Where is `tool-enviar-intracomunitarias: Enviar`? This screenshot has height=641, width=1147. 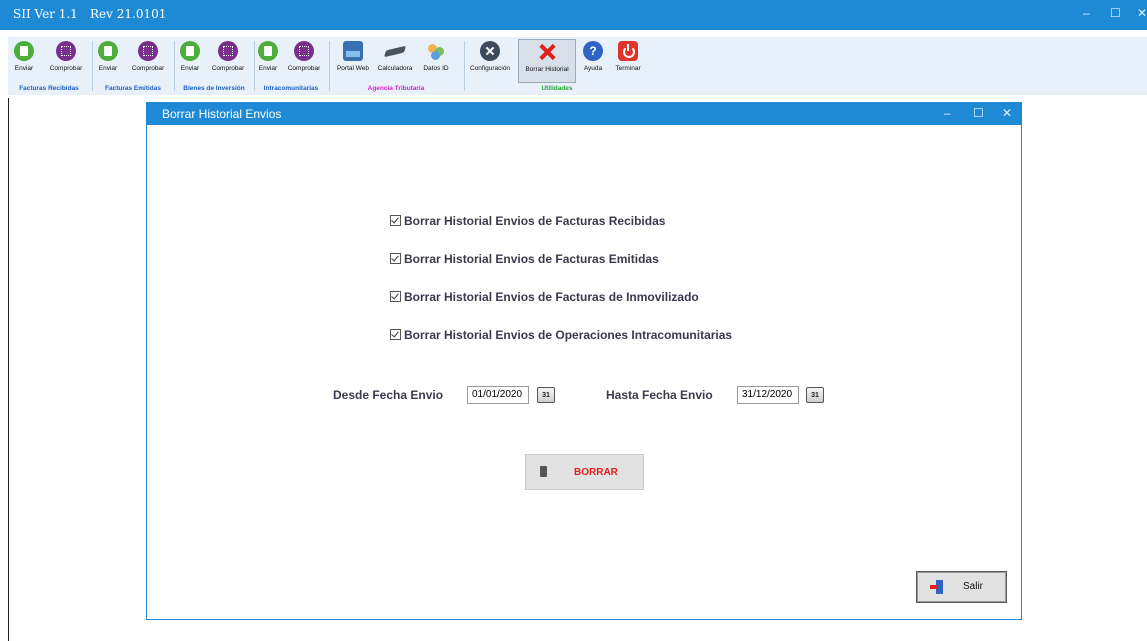 tool-enviar-intracomunitarias: Enviar is located at coordinates (268, 56).